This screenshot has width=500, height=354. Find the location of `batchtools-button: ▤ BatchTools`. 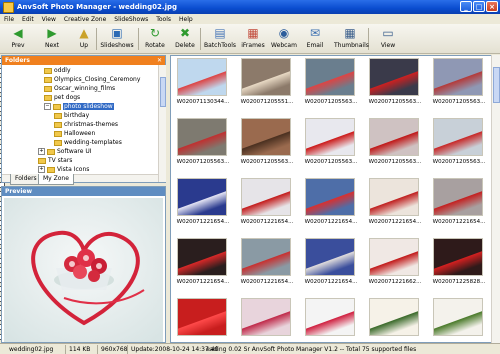

batchtools-button: ▤ BatchTools is located at coordinates (220, 39).